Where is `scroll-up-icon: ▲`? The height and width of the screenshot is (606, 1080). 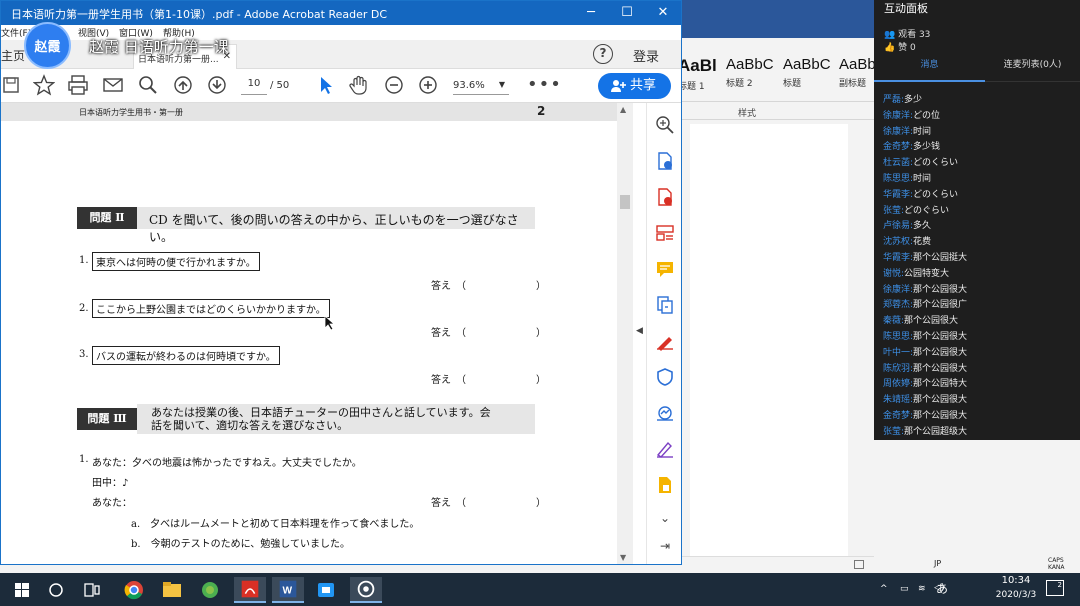
scroll-up-icon: ▲ is located at coordinates (623, 109).